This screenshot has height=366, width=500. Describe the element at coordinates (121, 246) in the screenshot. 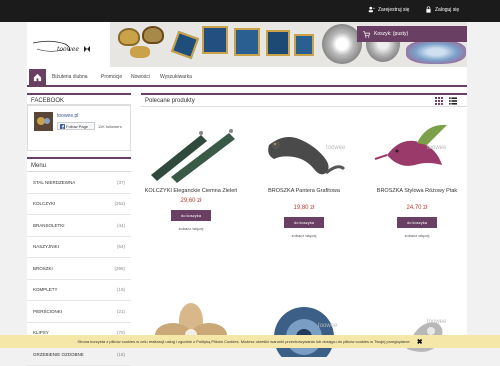

I see `menu-item-count: (64)` at that location.